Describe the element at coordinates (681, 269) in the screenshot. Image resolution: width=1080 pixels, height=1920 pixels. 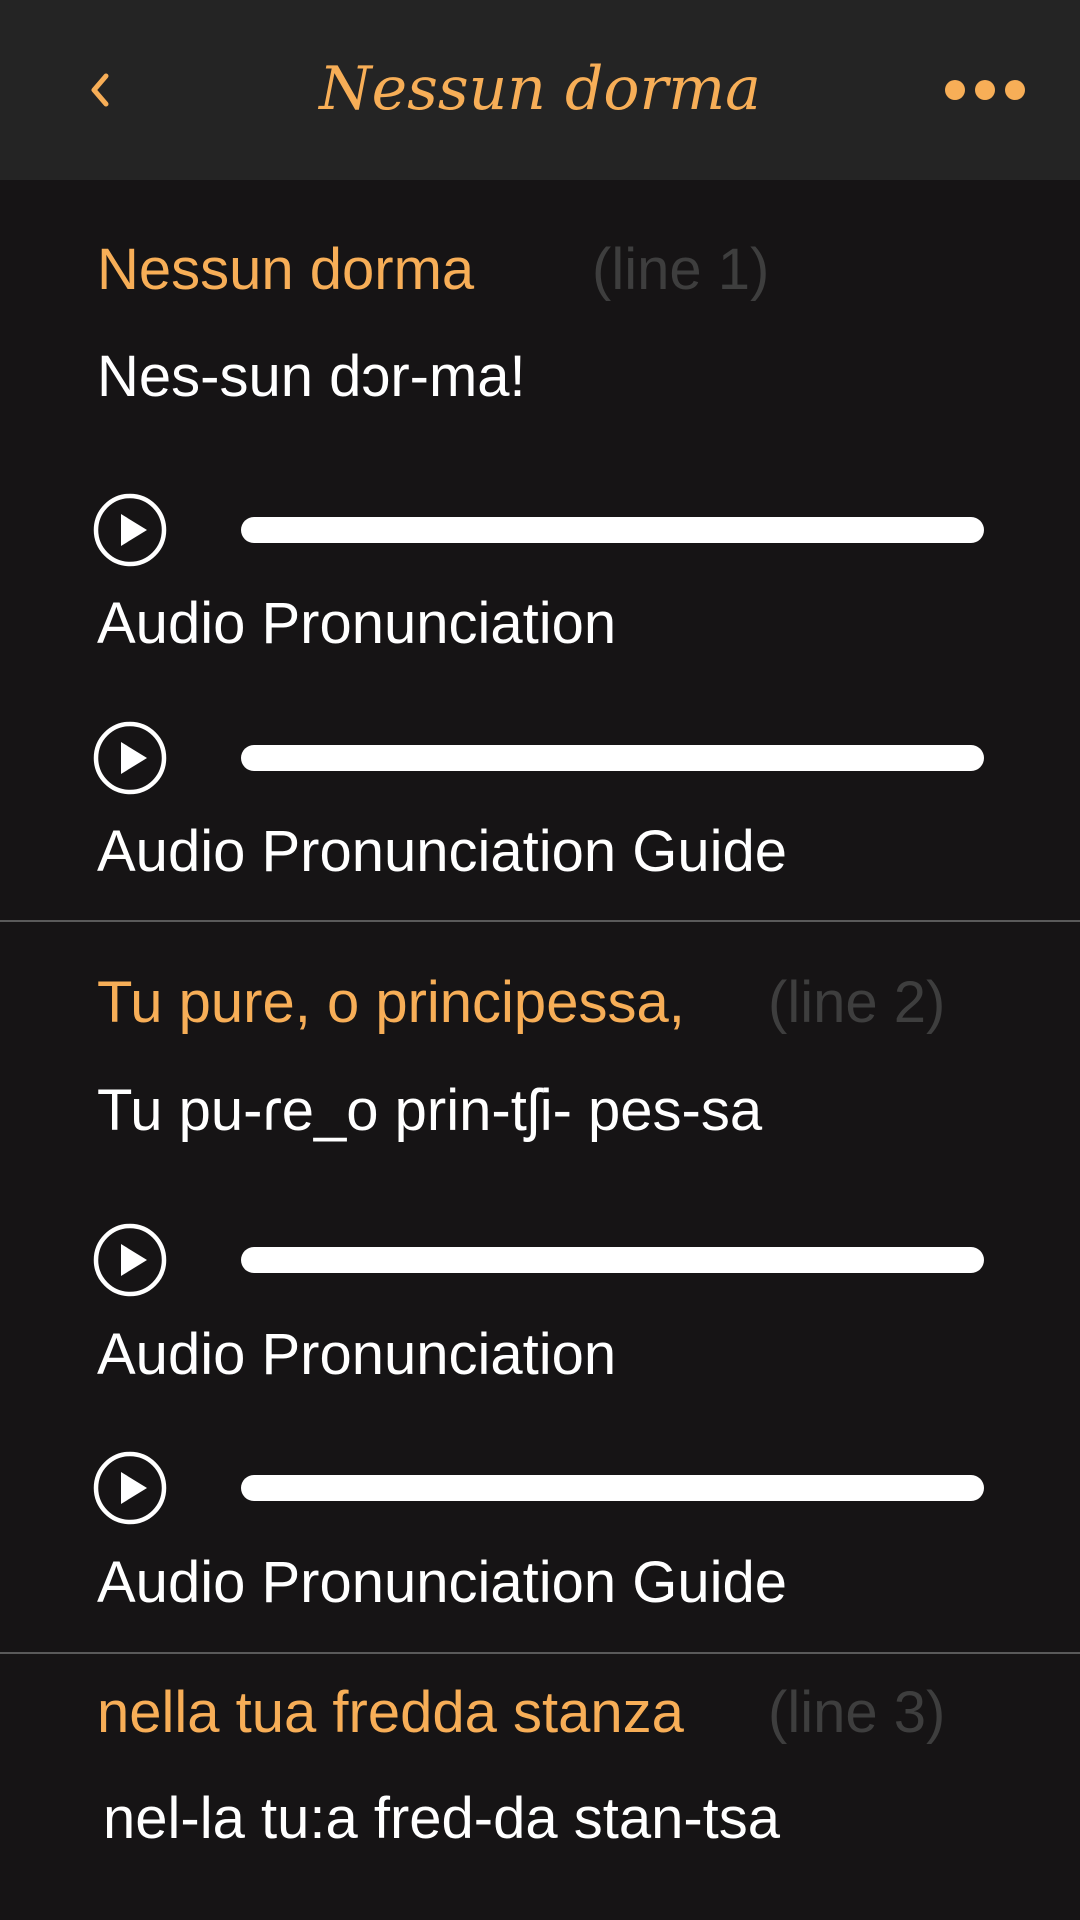
I see `line-number-label: (line 1)` at that location.